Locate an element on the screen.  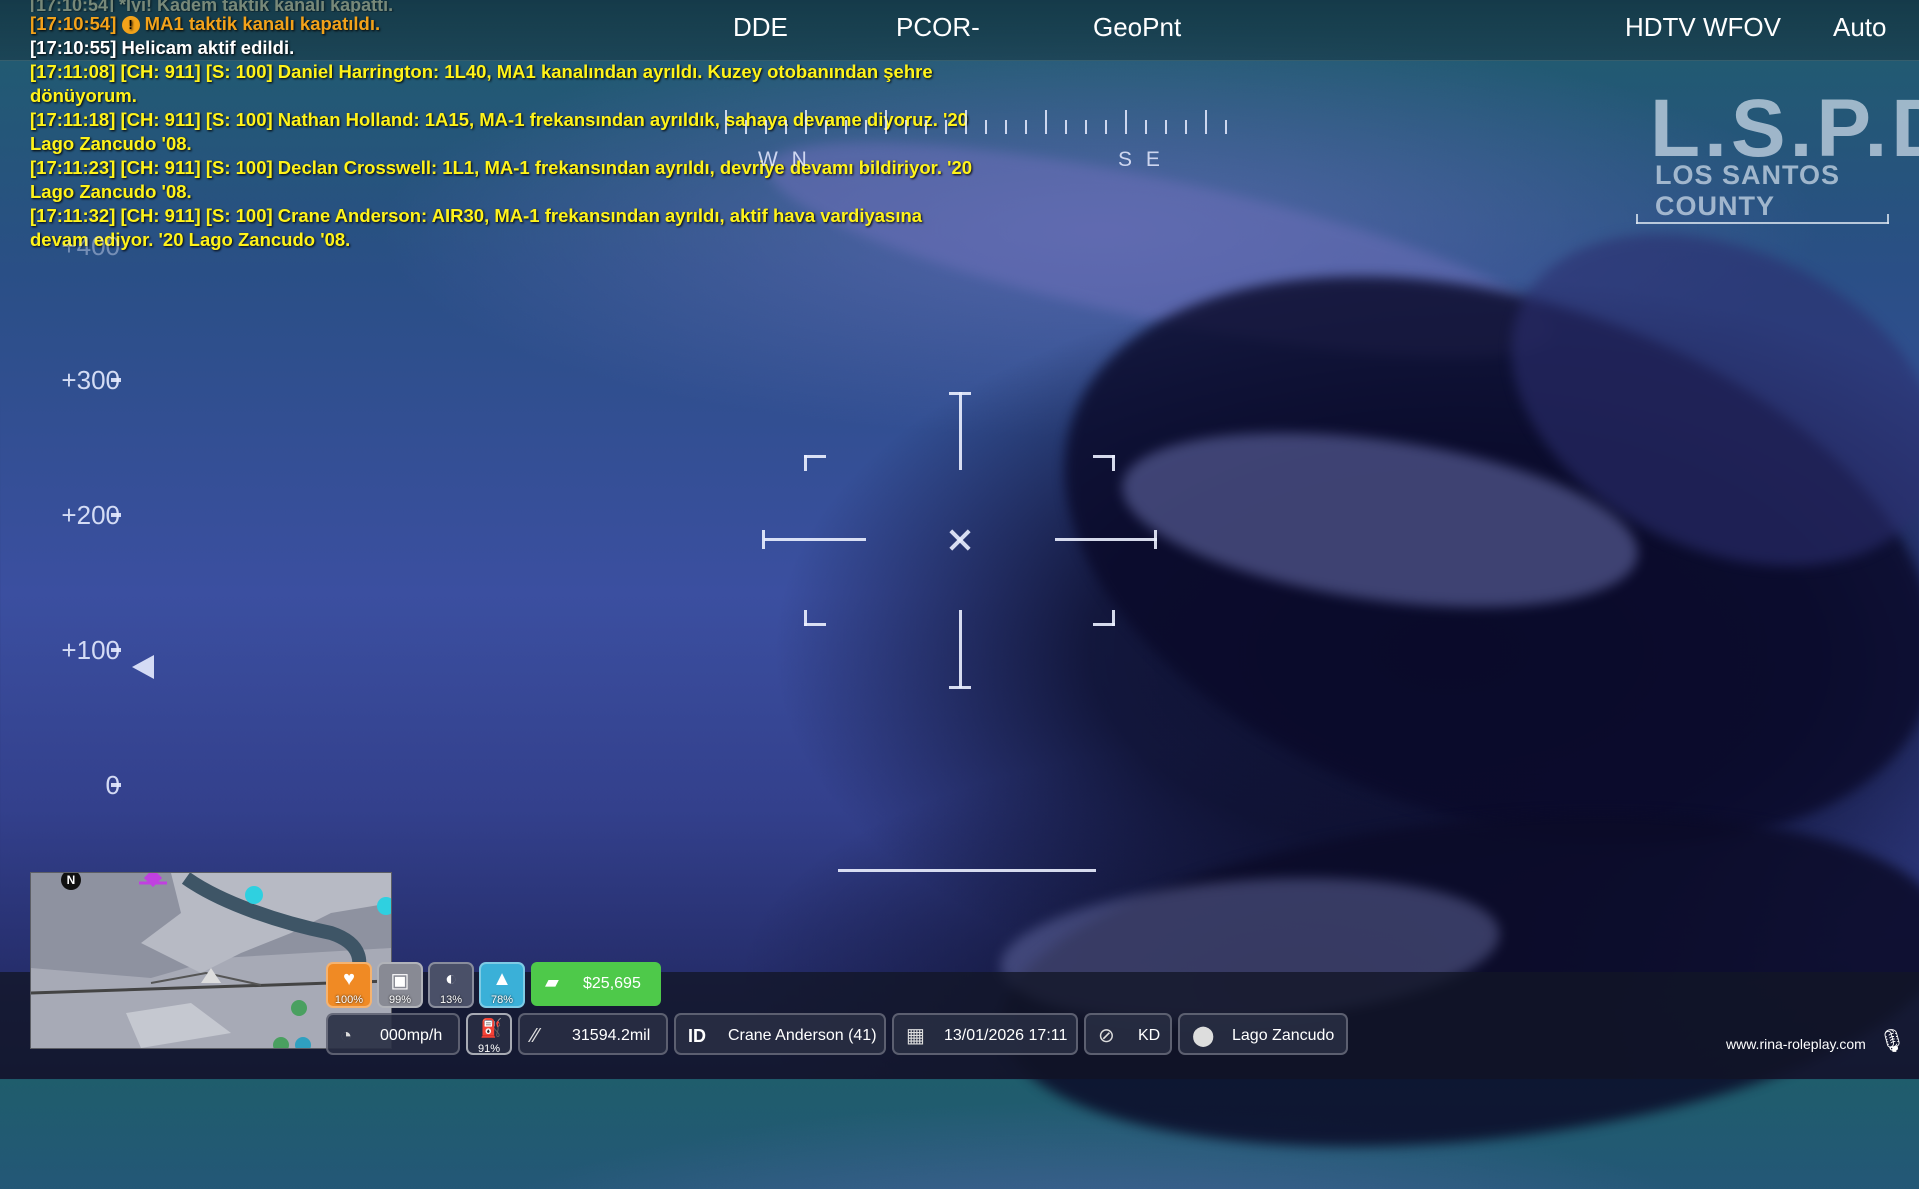
website-watermark: www.rina-roleplay.com is located at coordinates (1796, 1044).